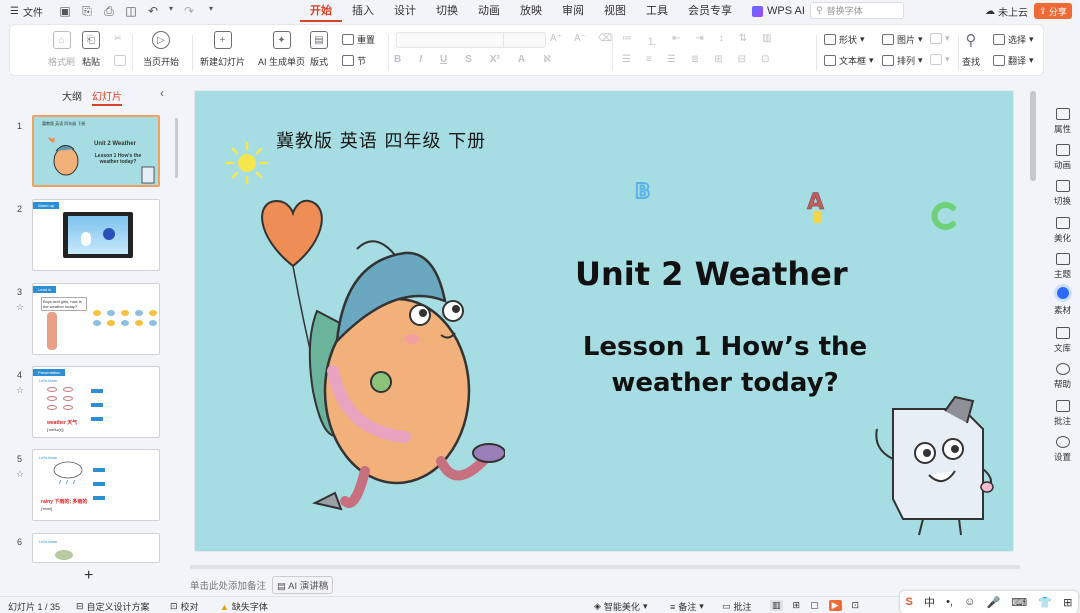  I want to click on cloud-status: ☁ 未上云, so click(1006, 11).